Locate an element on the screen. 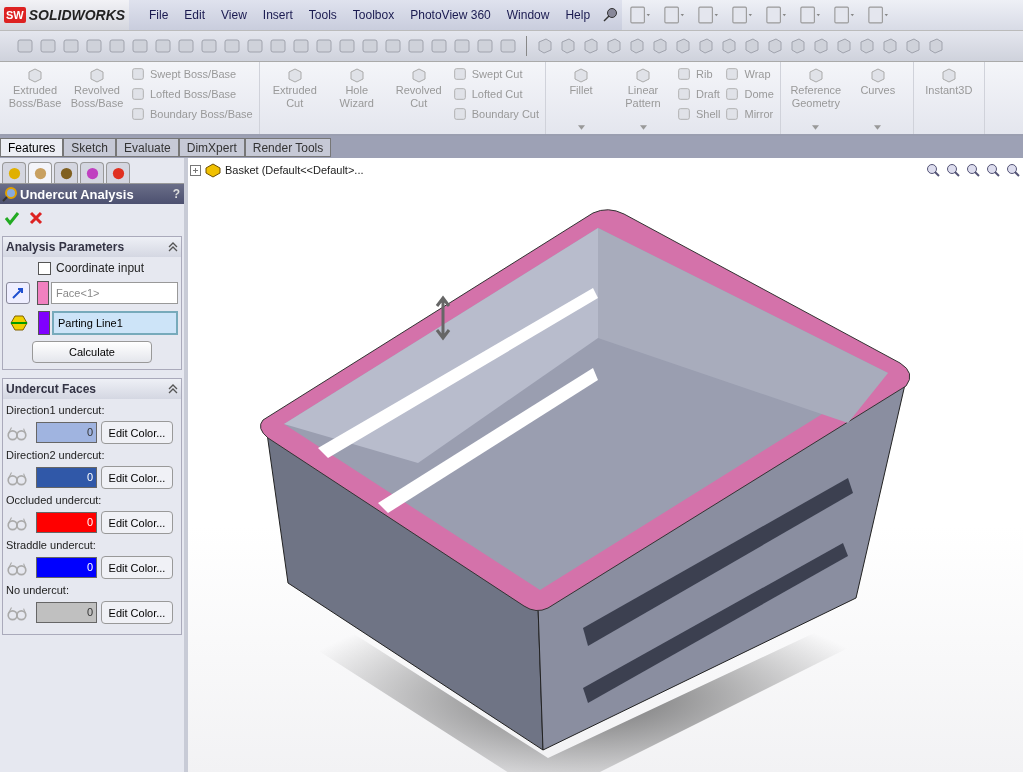 The image size is (1023, 772). selection-field: Parting Line1 is located at coordinates (115, 323).